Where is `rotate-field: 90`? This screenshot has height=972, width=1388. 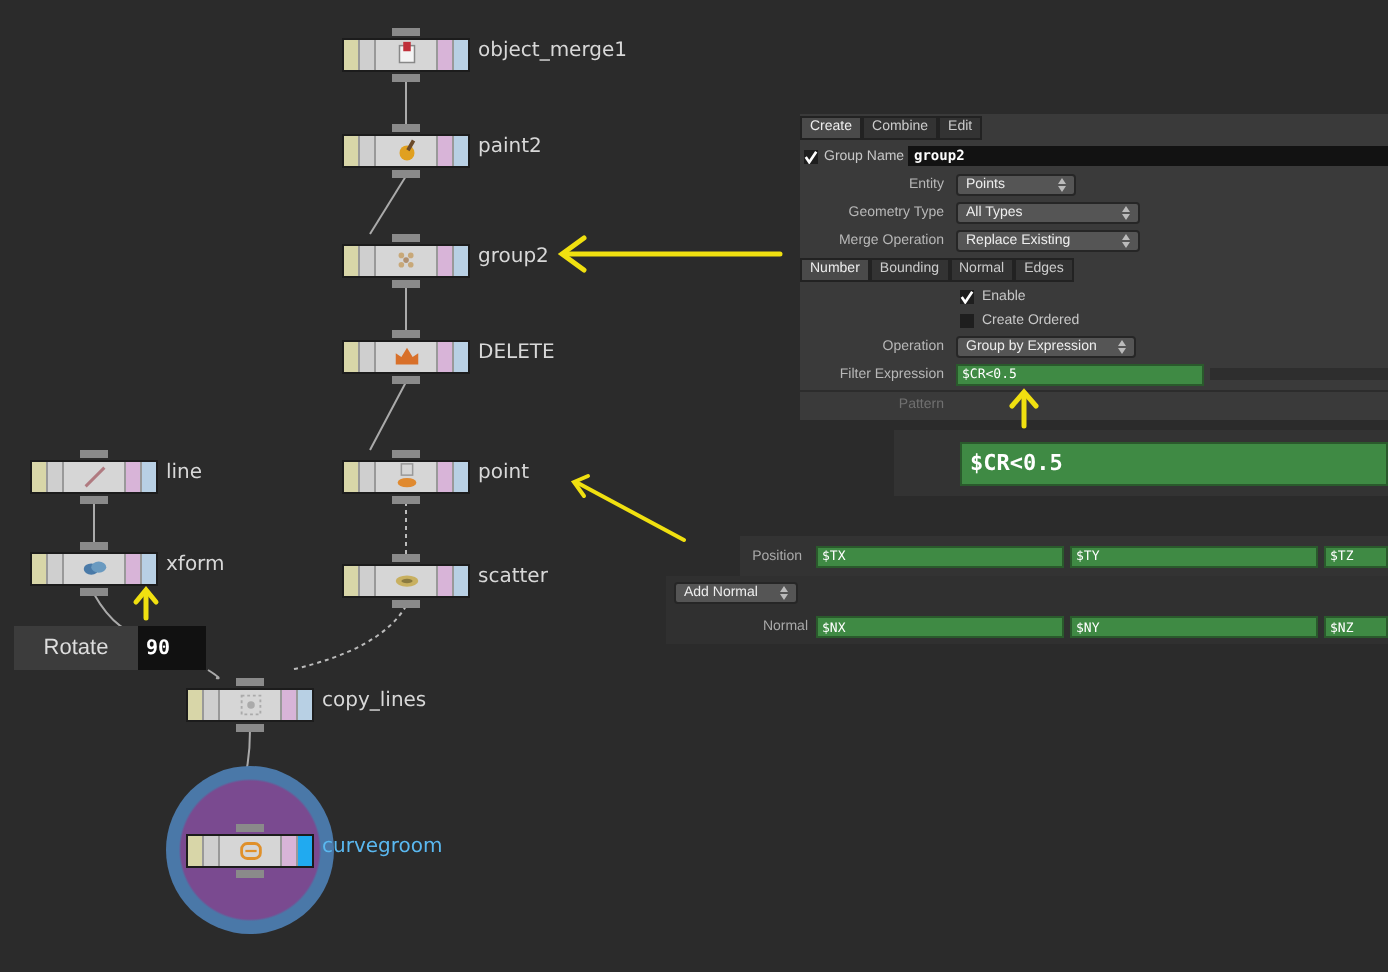
rotate-field: 90 is located at coordinates (172, 648).